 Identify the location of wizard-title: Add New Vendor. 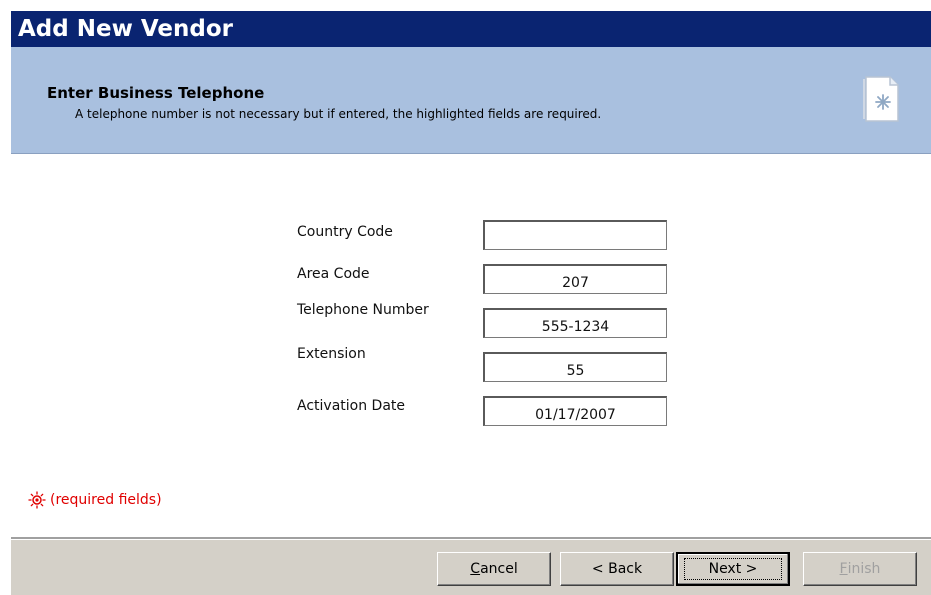
(125, 29).